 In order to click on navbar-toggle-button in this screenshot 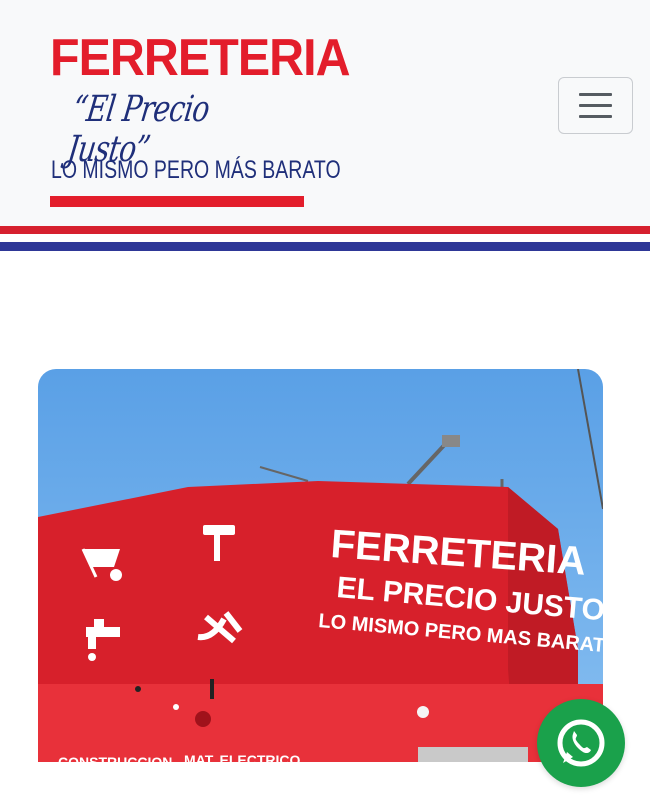, I will do `click(595, 105)`.